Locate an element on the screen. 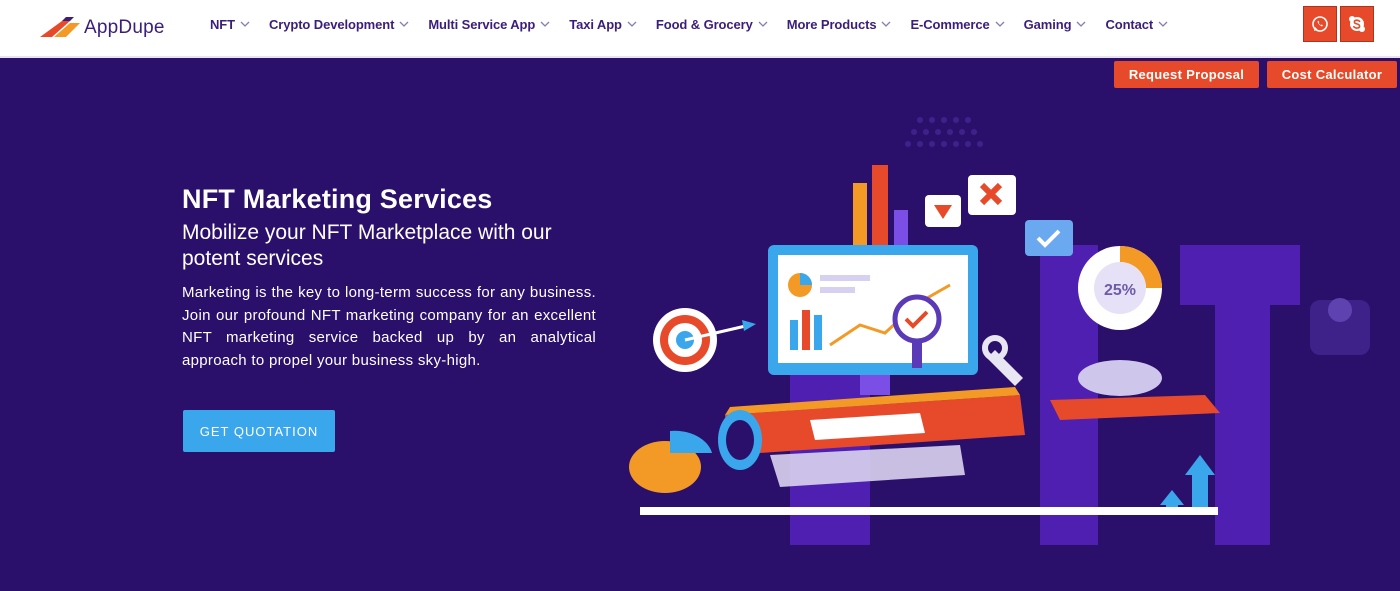  skype-button is located at coordinates (1357, 24).